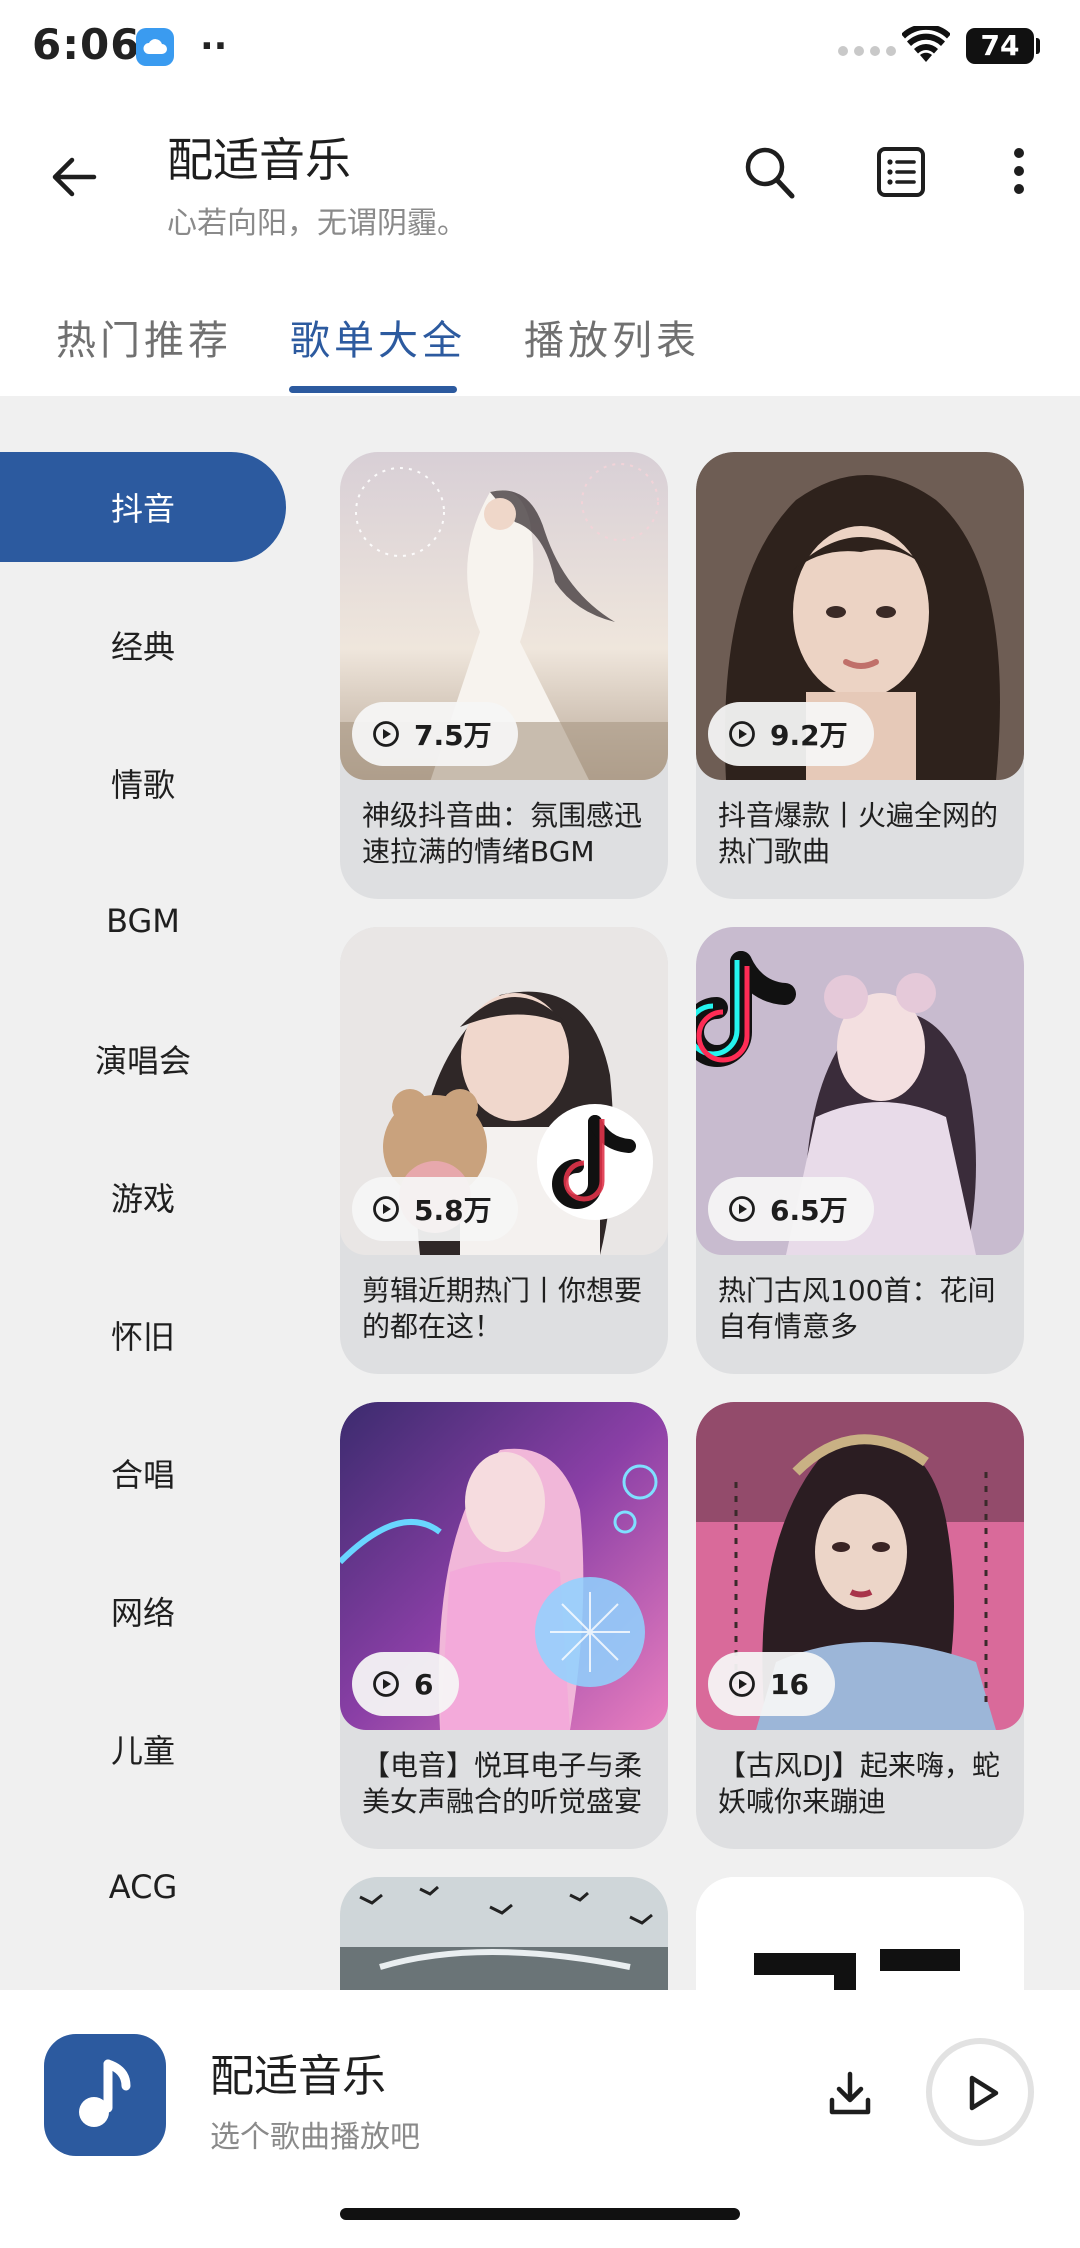 The height and width of the screenshot is (2248, 1080). Describe the element at coordinates (155, 47) in the screenshot. I see `cloud-icon` at that location.